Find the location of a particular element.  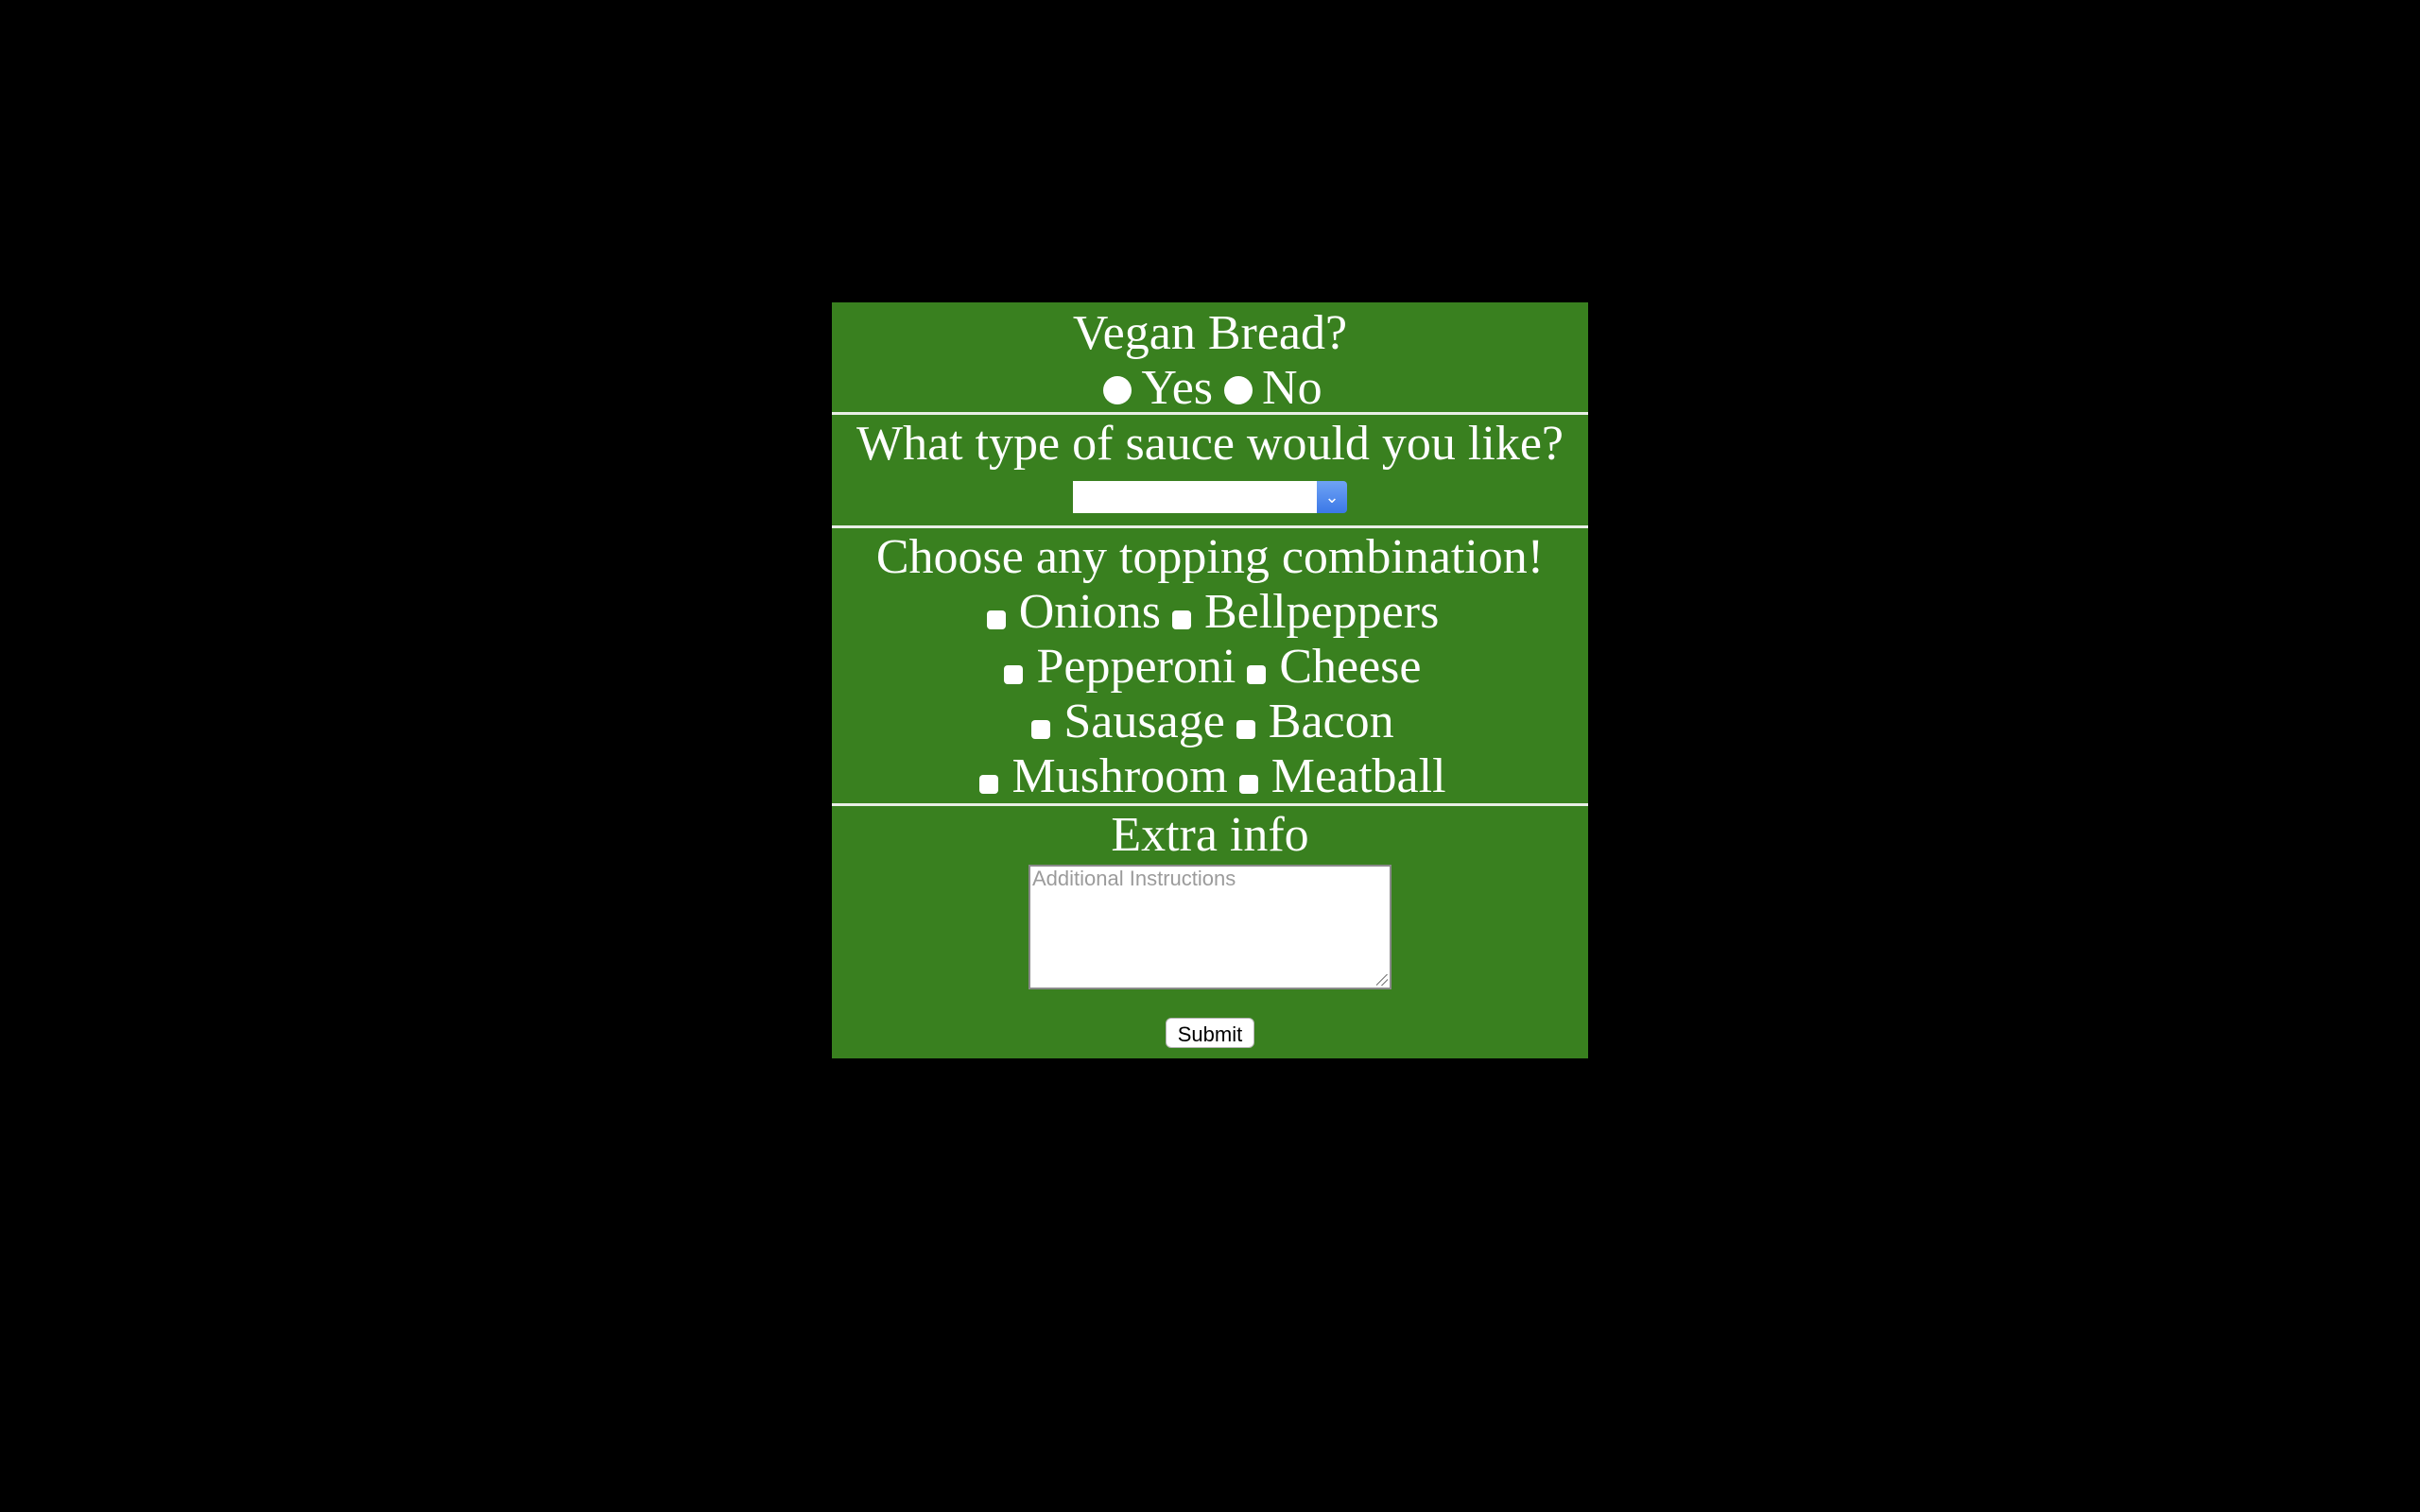

onions-checkbox is located at coordinates (996, 619).